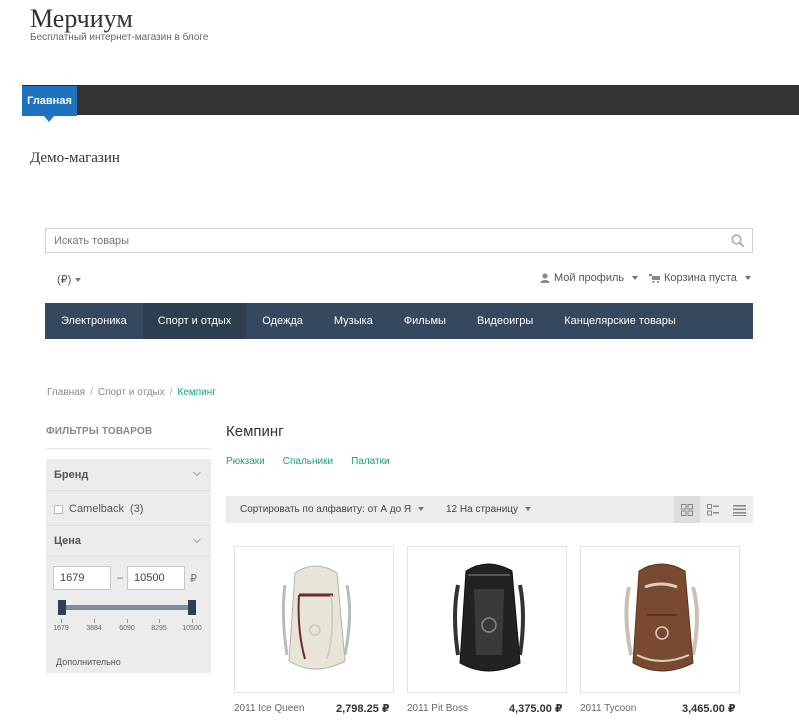 This screenshot has width=799, height=723. I want to click on grid-icon, so click(687, 509).